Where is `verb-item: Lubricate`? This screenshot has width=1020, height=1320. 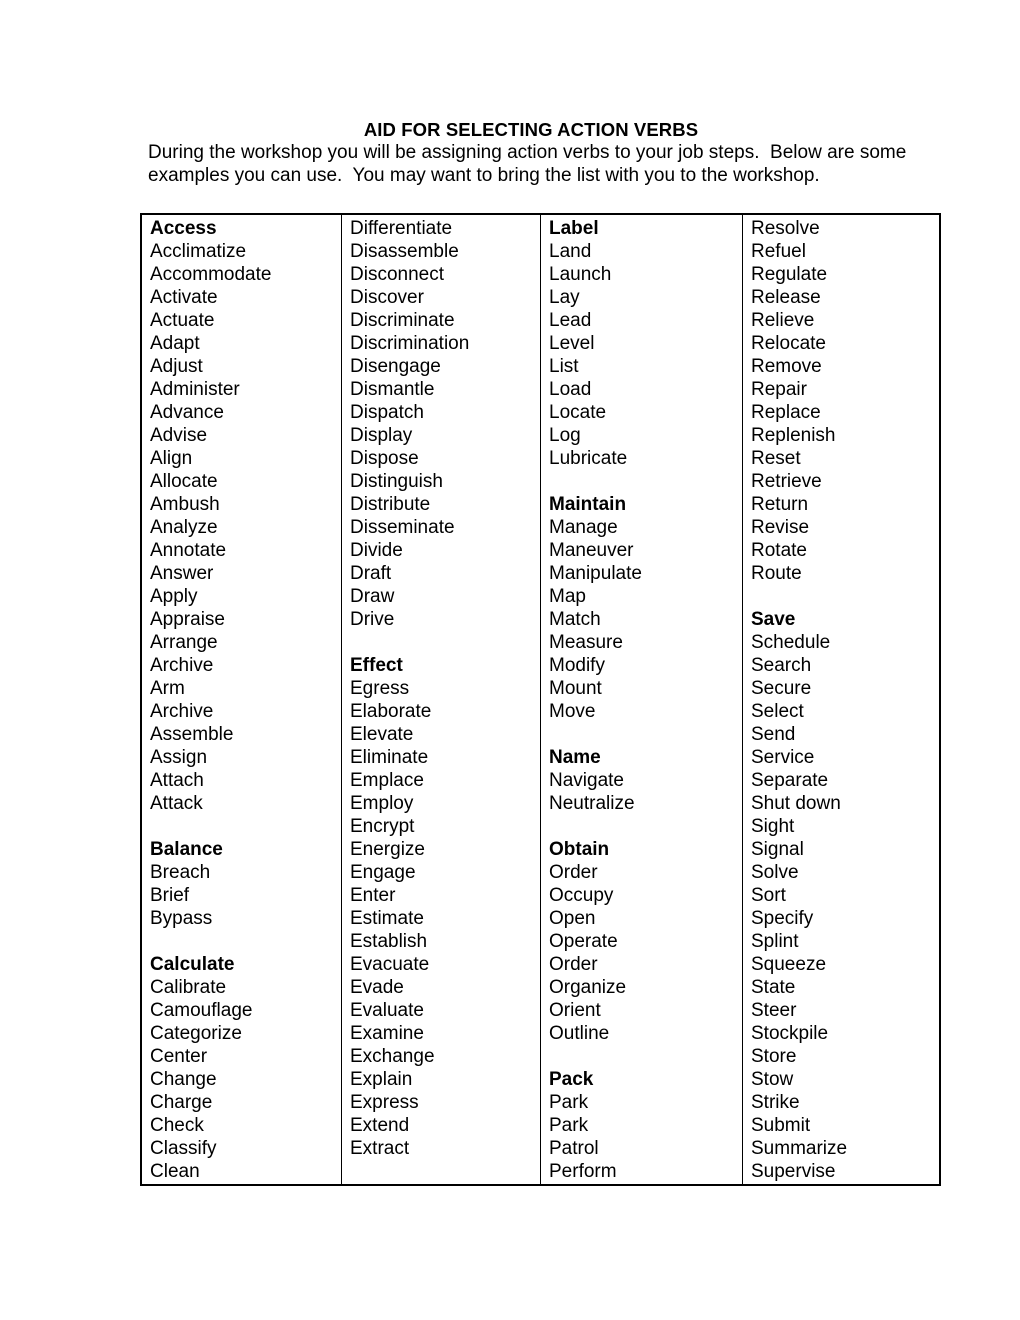 verb-item: Lubricate is located at coordinates (588, 458).